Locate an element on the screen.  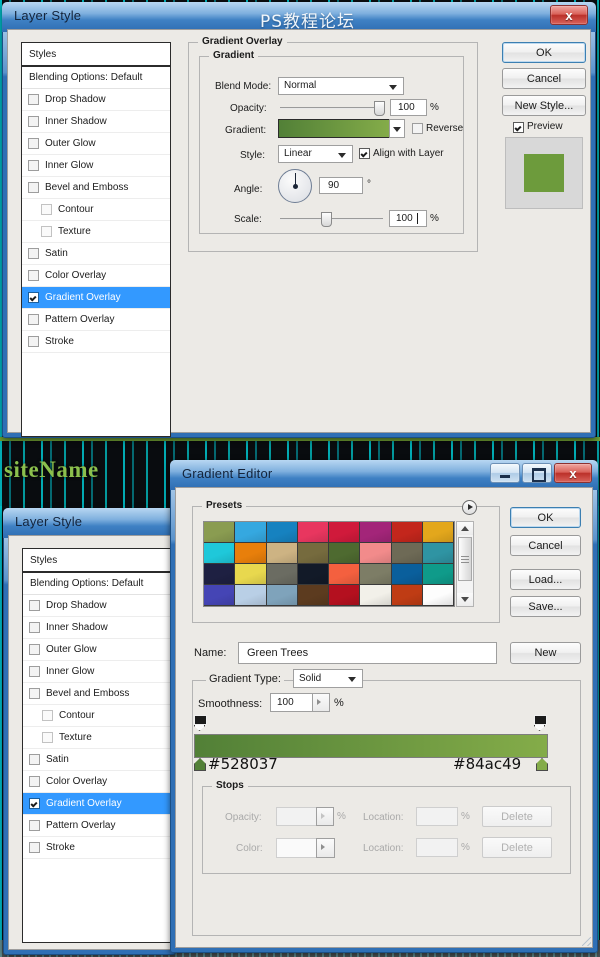
cancel-button: Cancel is located at coordinates (544, 78).